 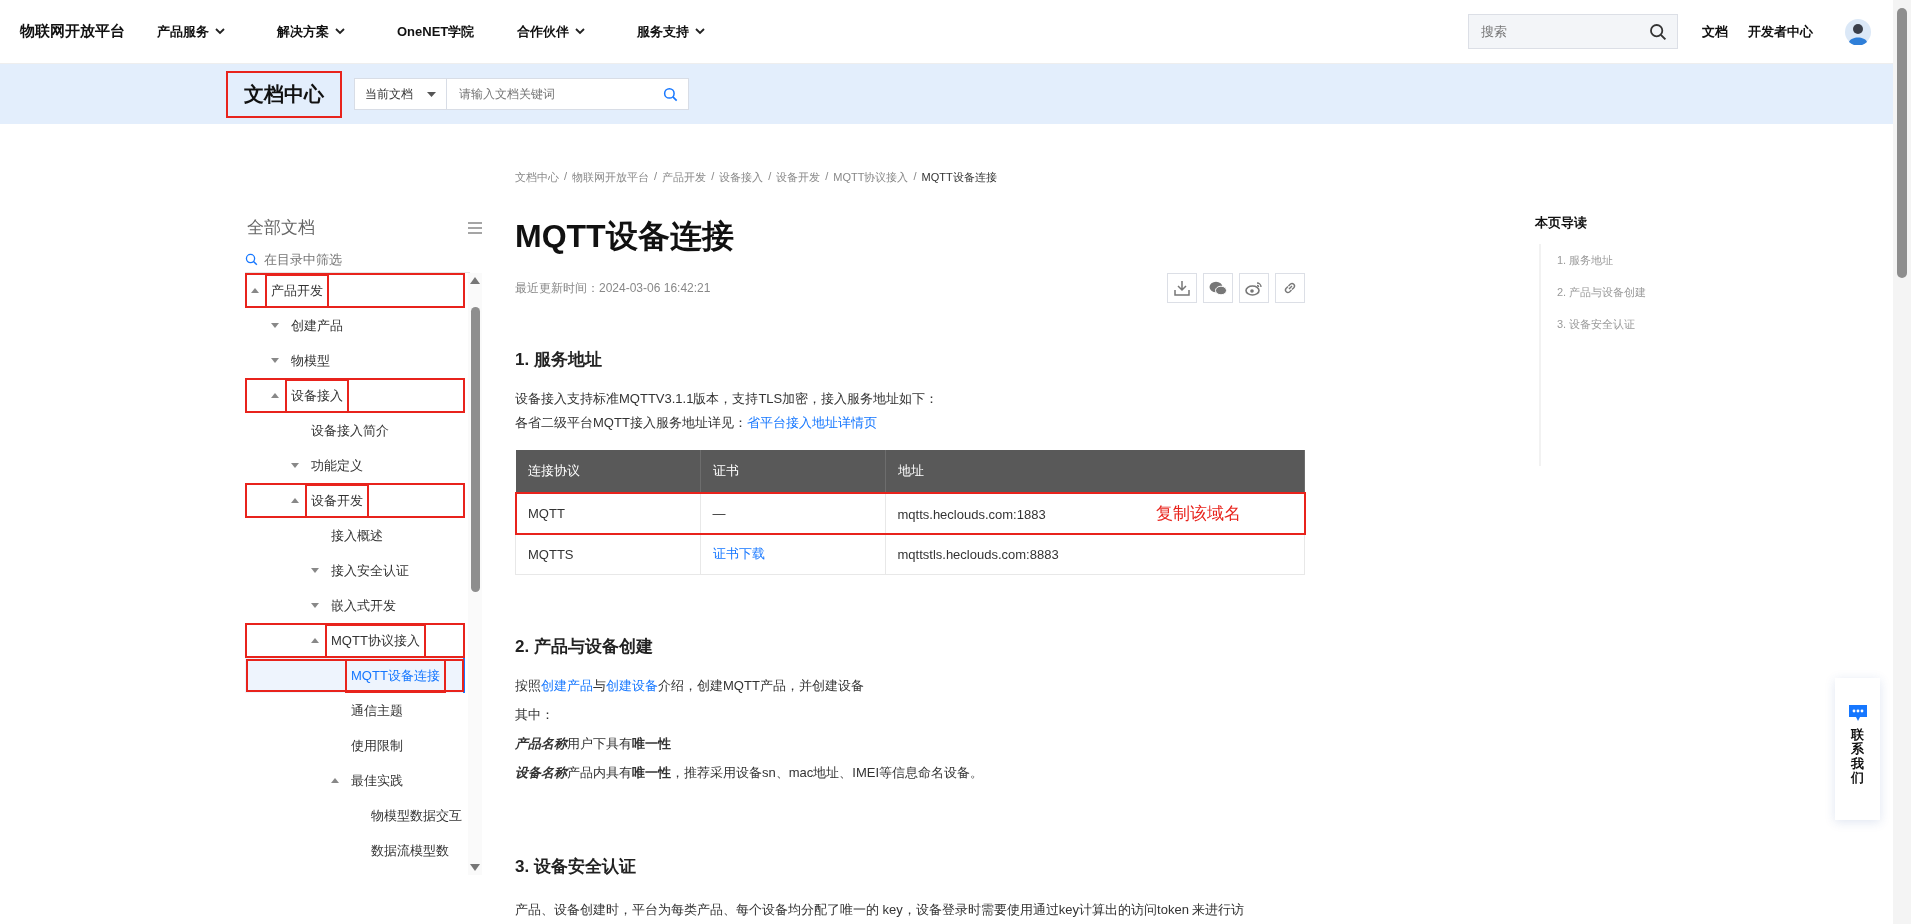 What do you see at coordinates (792, 471) in the screenshot?
I see `column-header: 证书` at bounding box center [792, 471].